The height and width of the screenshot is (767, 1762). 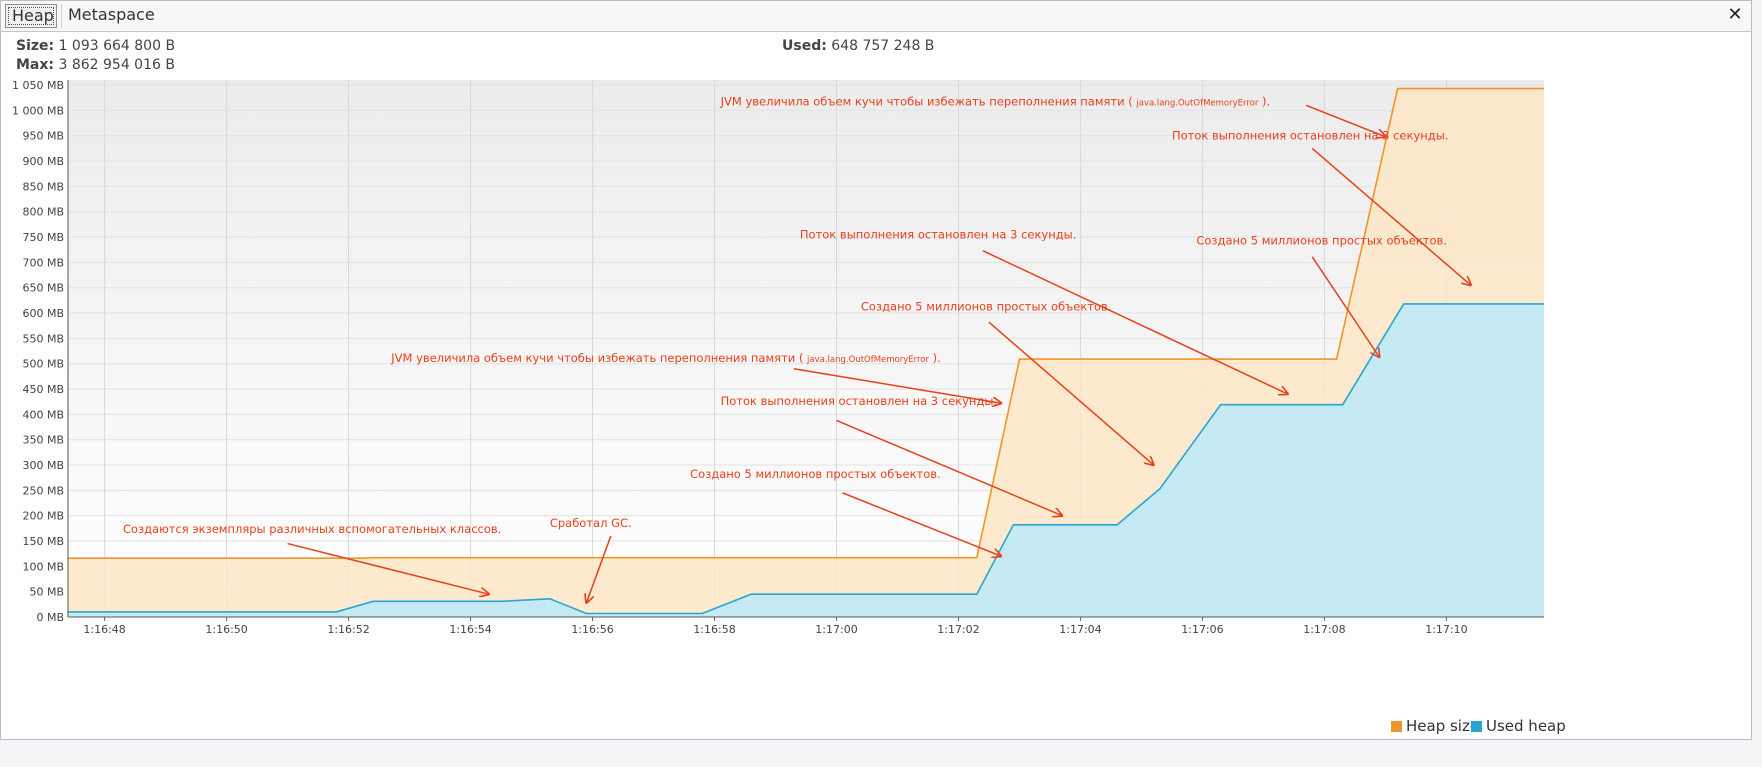 I want to click on x-tick-label: 1:16:50, so click(x=226, y=629).